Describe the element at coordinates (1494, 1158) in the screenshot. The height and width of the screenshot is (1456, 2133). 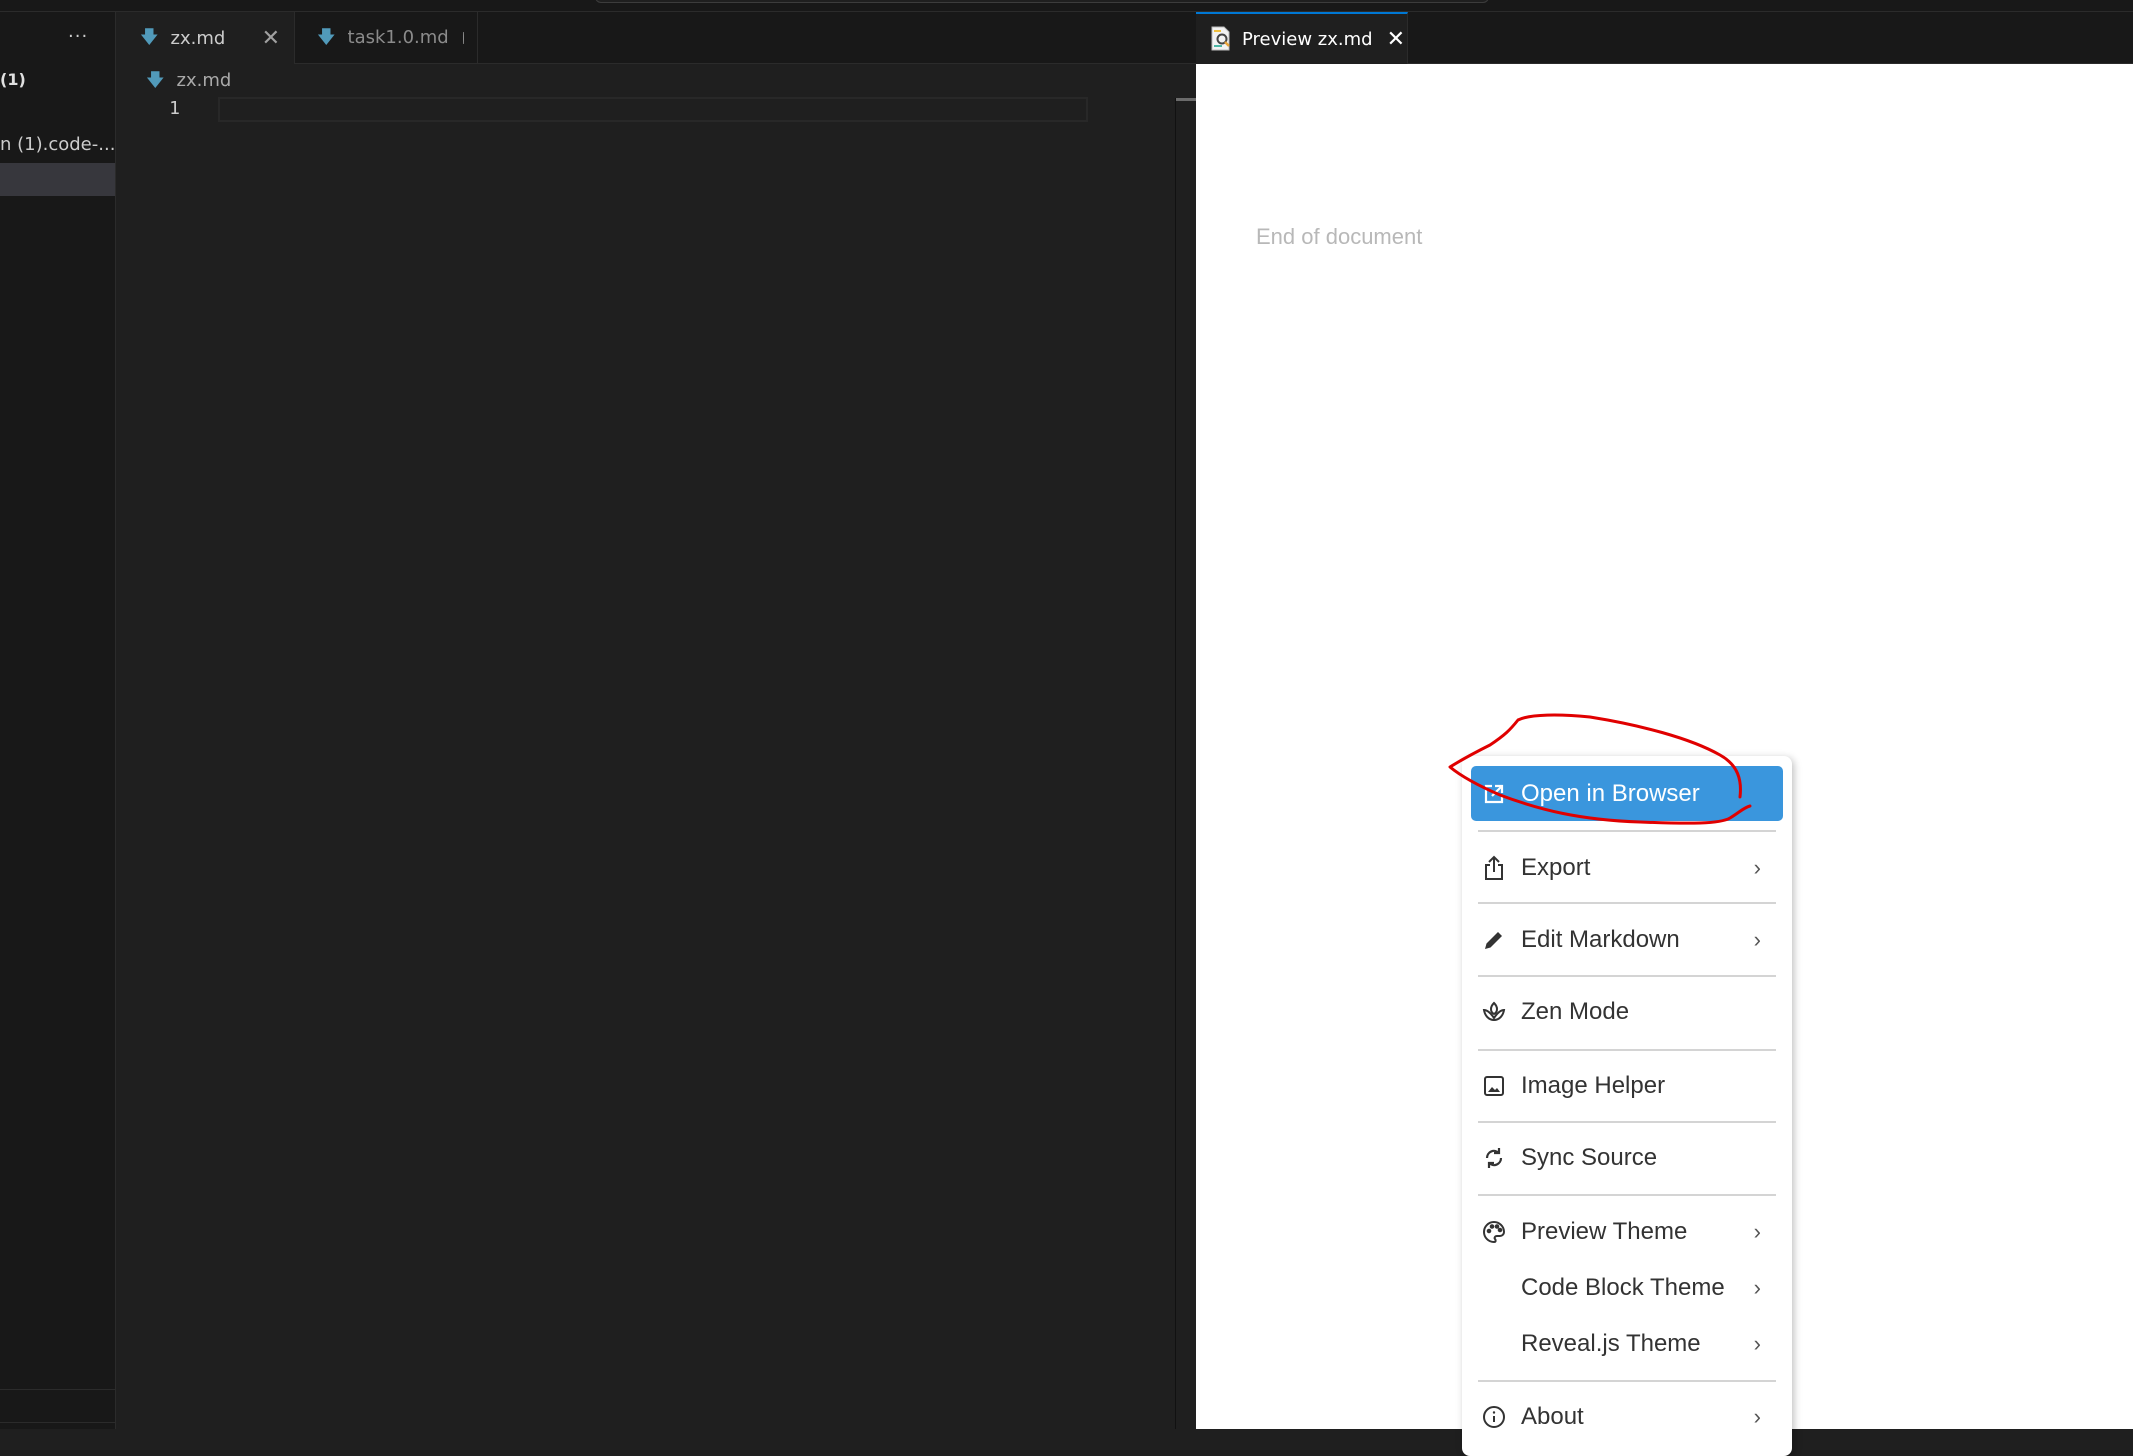
I see `sync-icon` at that location.